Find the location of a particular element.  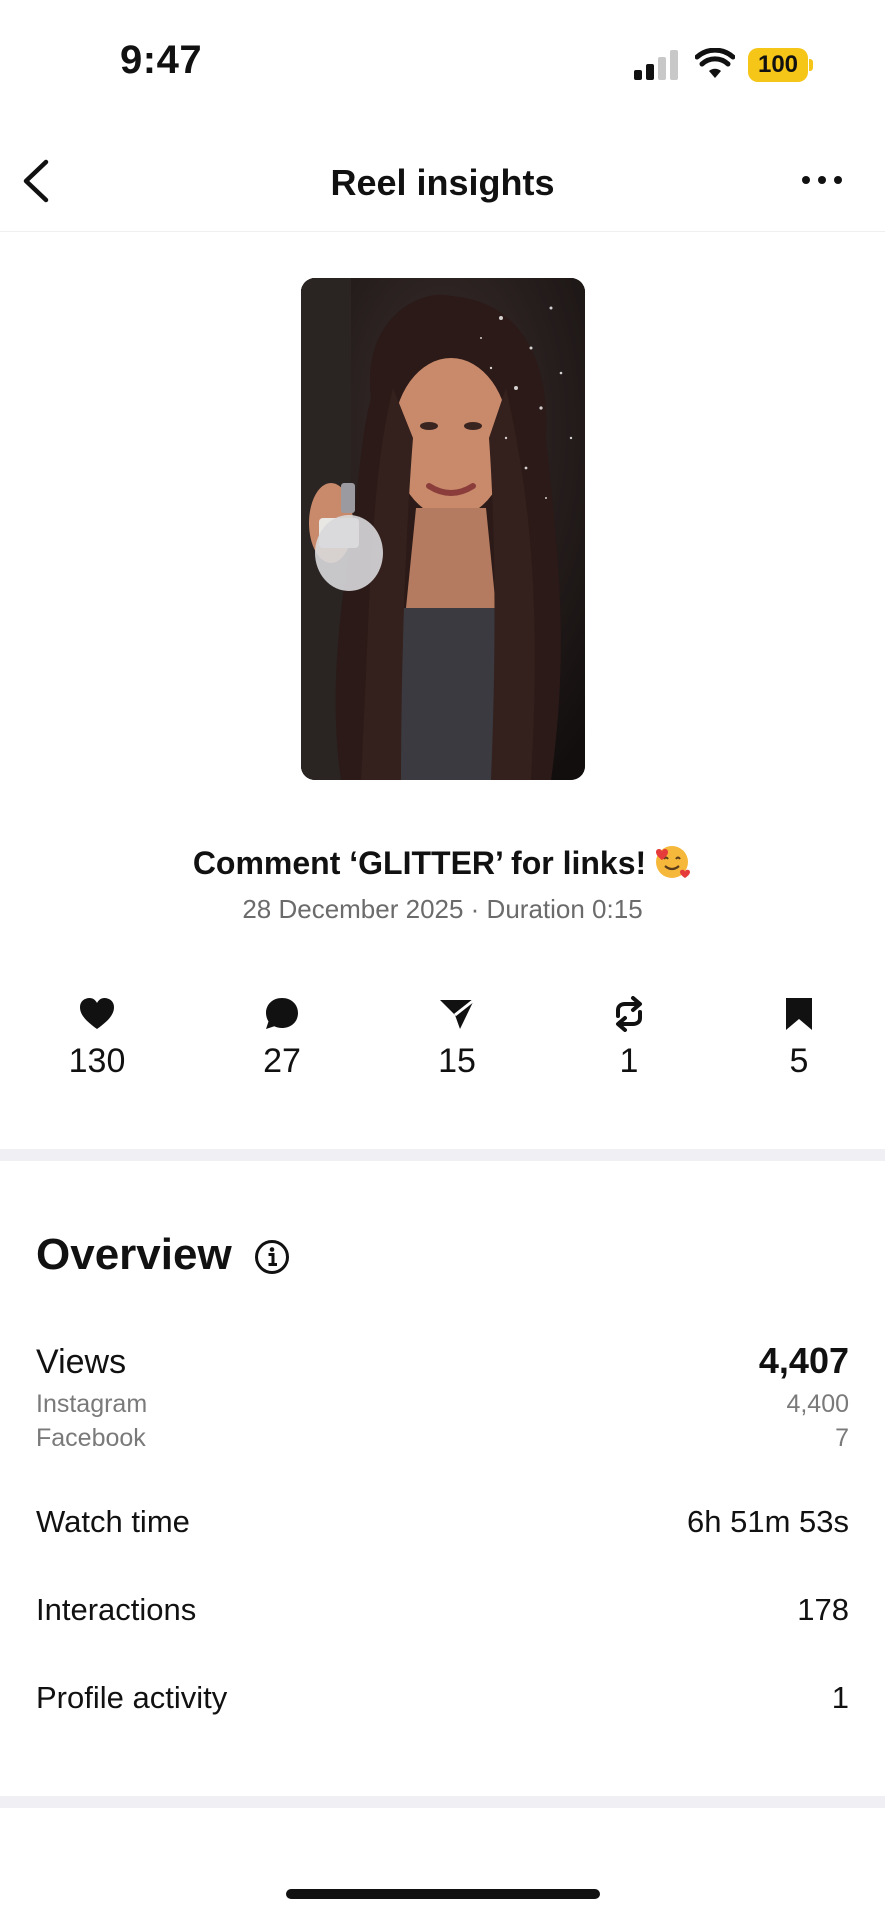

comment-icon is located at coordinates (282, 1013).